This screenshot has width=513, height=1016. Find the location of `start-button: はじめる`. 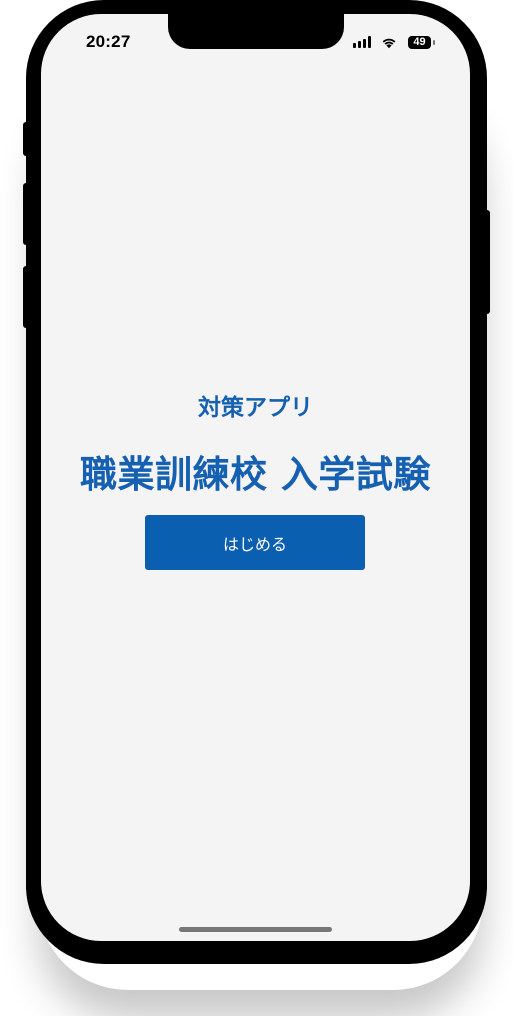

start-button: はじめる is located at coordinates (255, 542).